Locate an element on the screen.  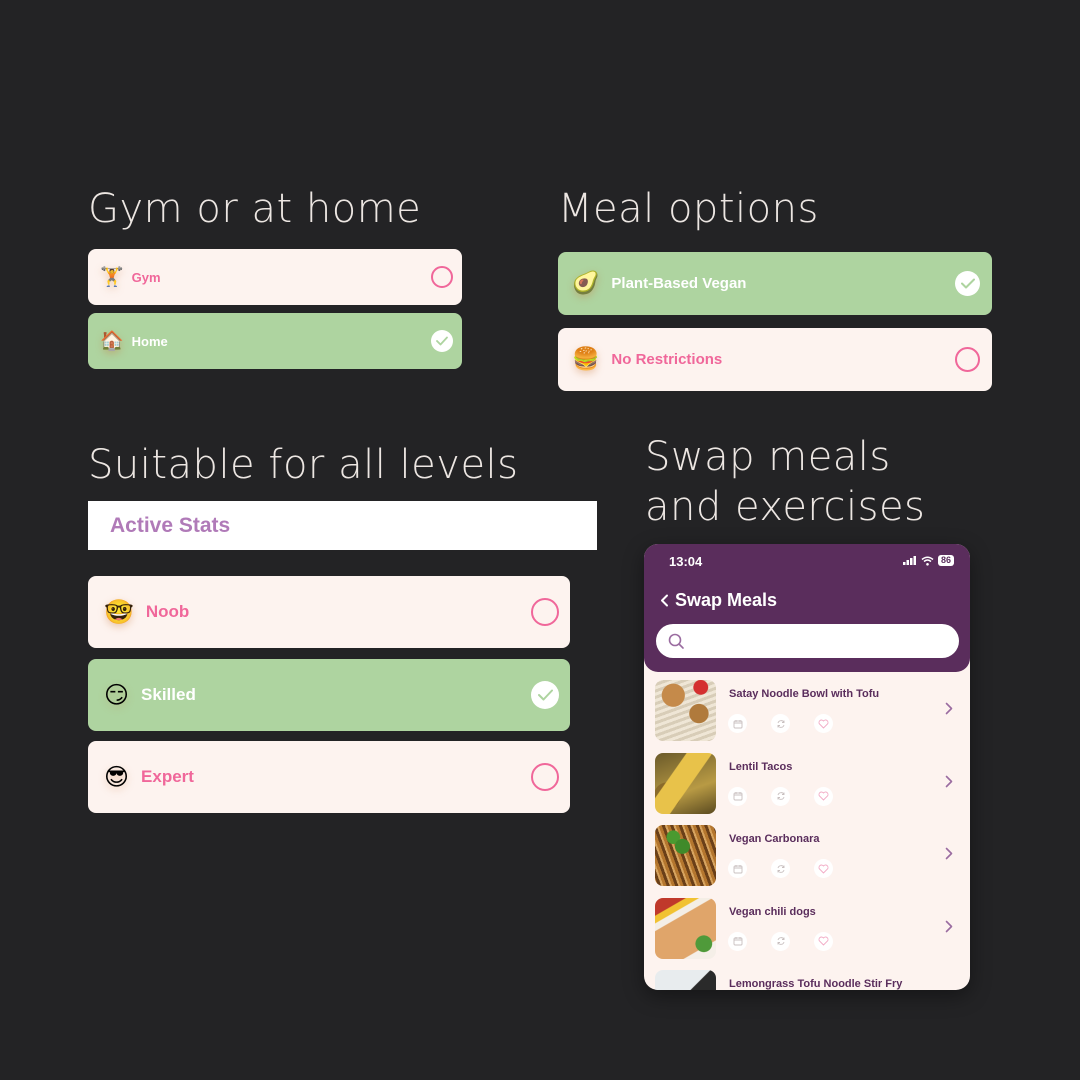
meal-name: Lemongrass Tofu Noodle Stir Fry is located at coordinates (816, 984).